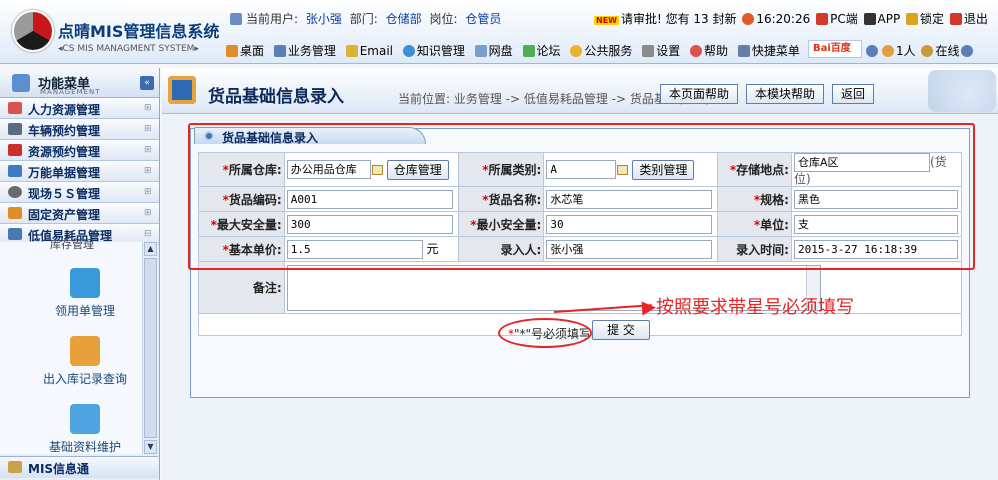 This screenshot has height=480, width=998. What do you see at coordinates (785, 94) in the screenshot?
I see `module-help-button: 本模块帮助` at bounding box center [785, 94].